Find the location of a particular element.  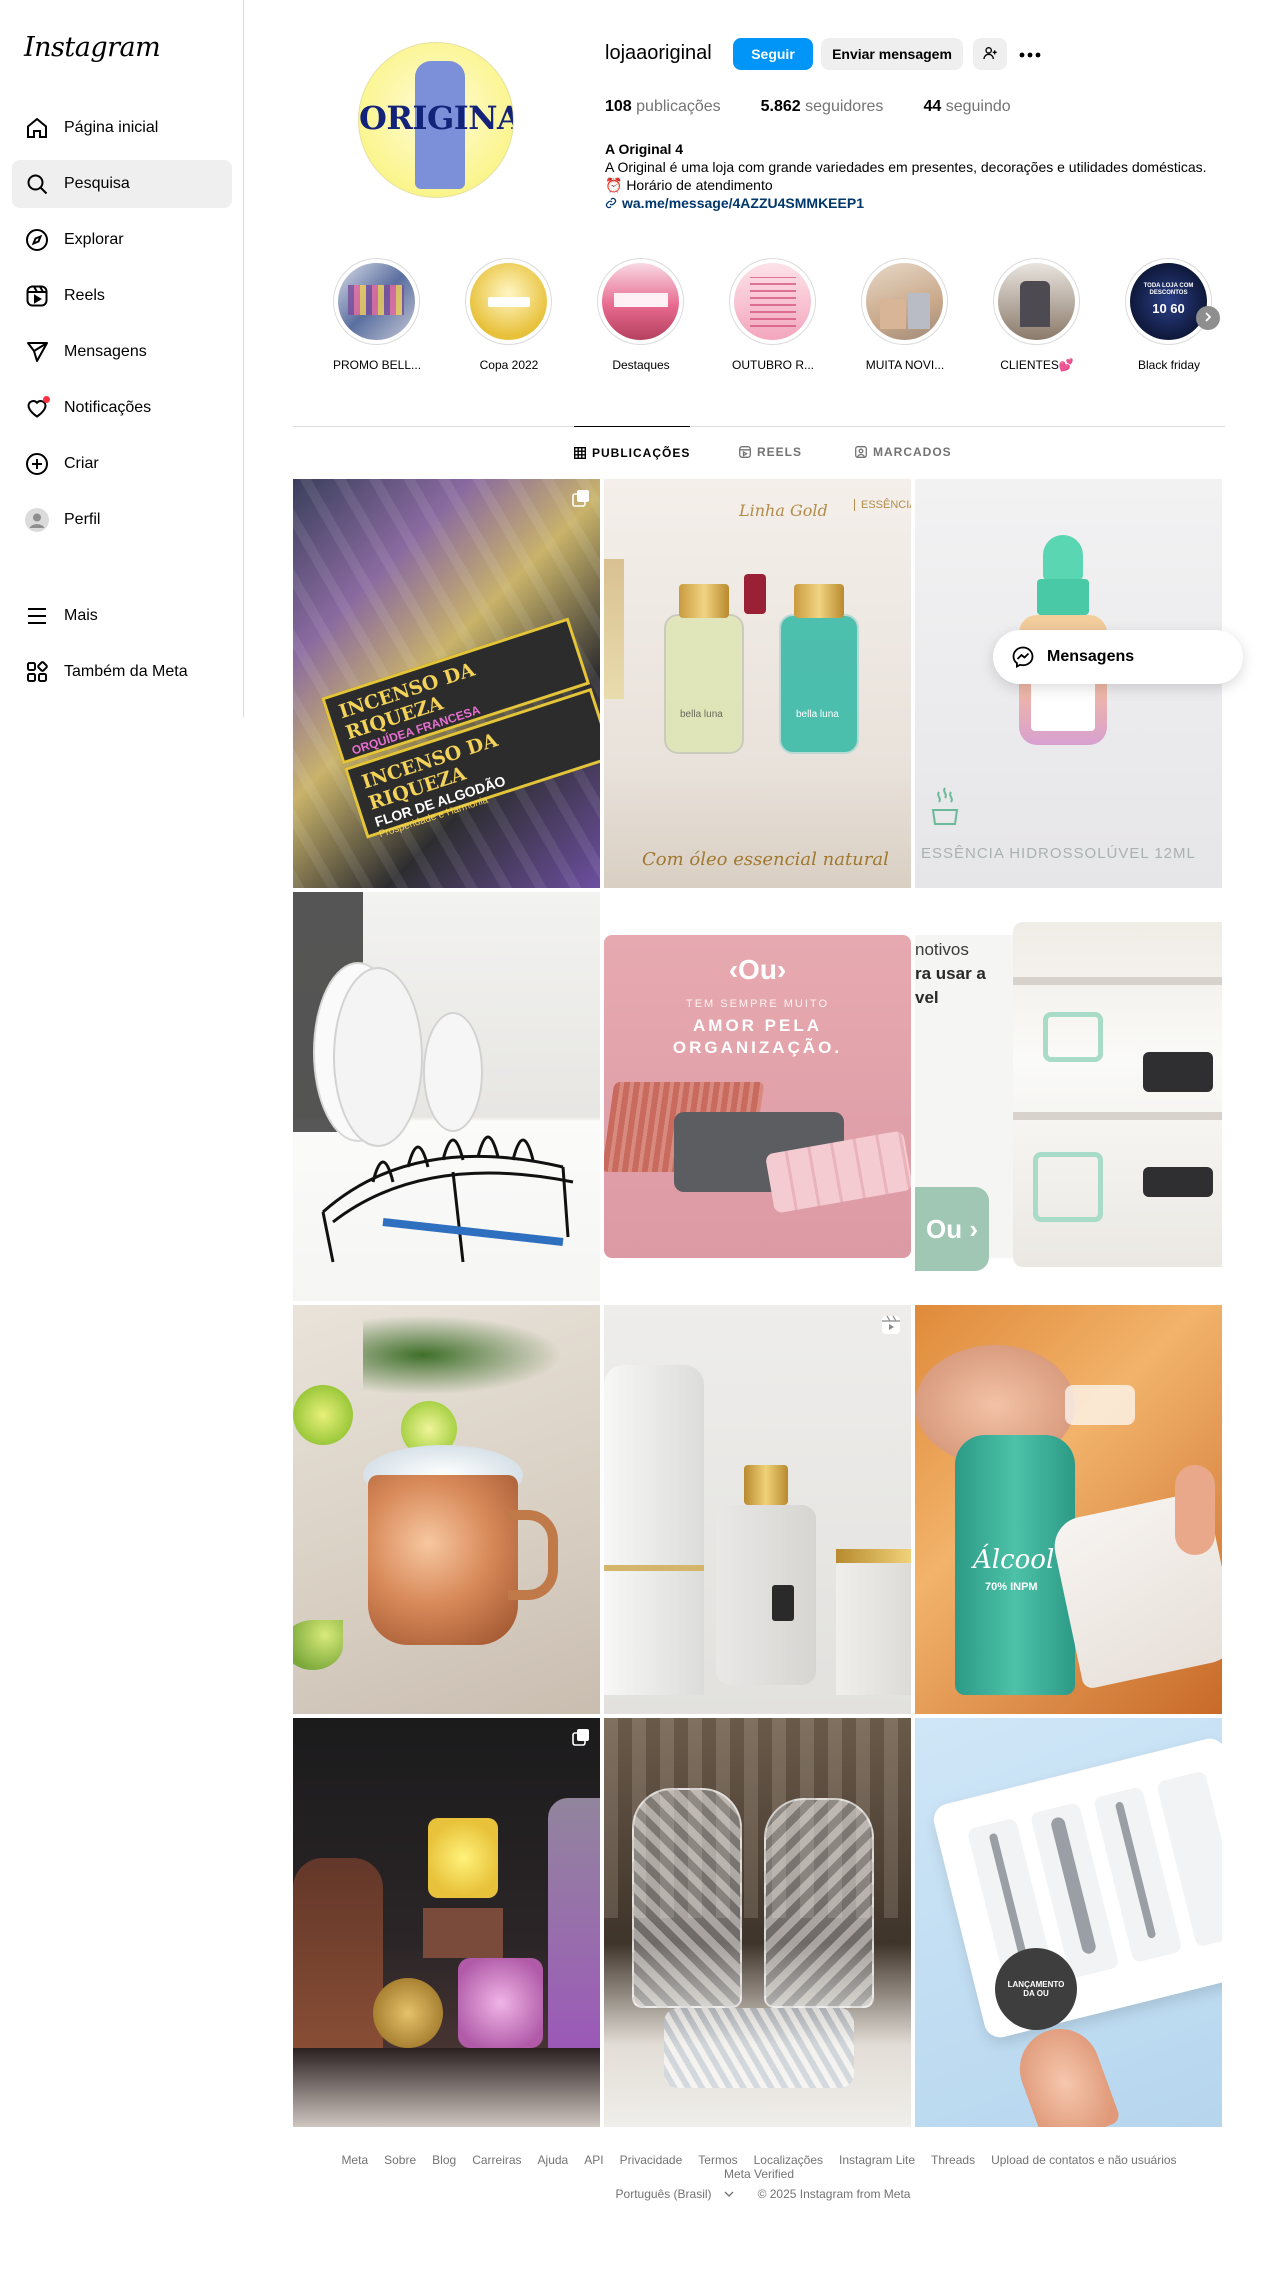

bio-link-row: wa.me/message/4AZZU4SMMKEEP1 is located at coordinates (915, 203).